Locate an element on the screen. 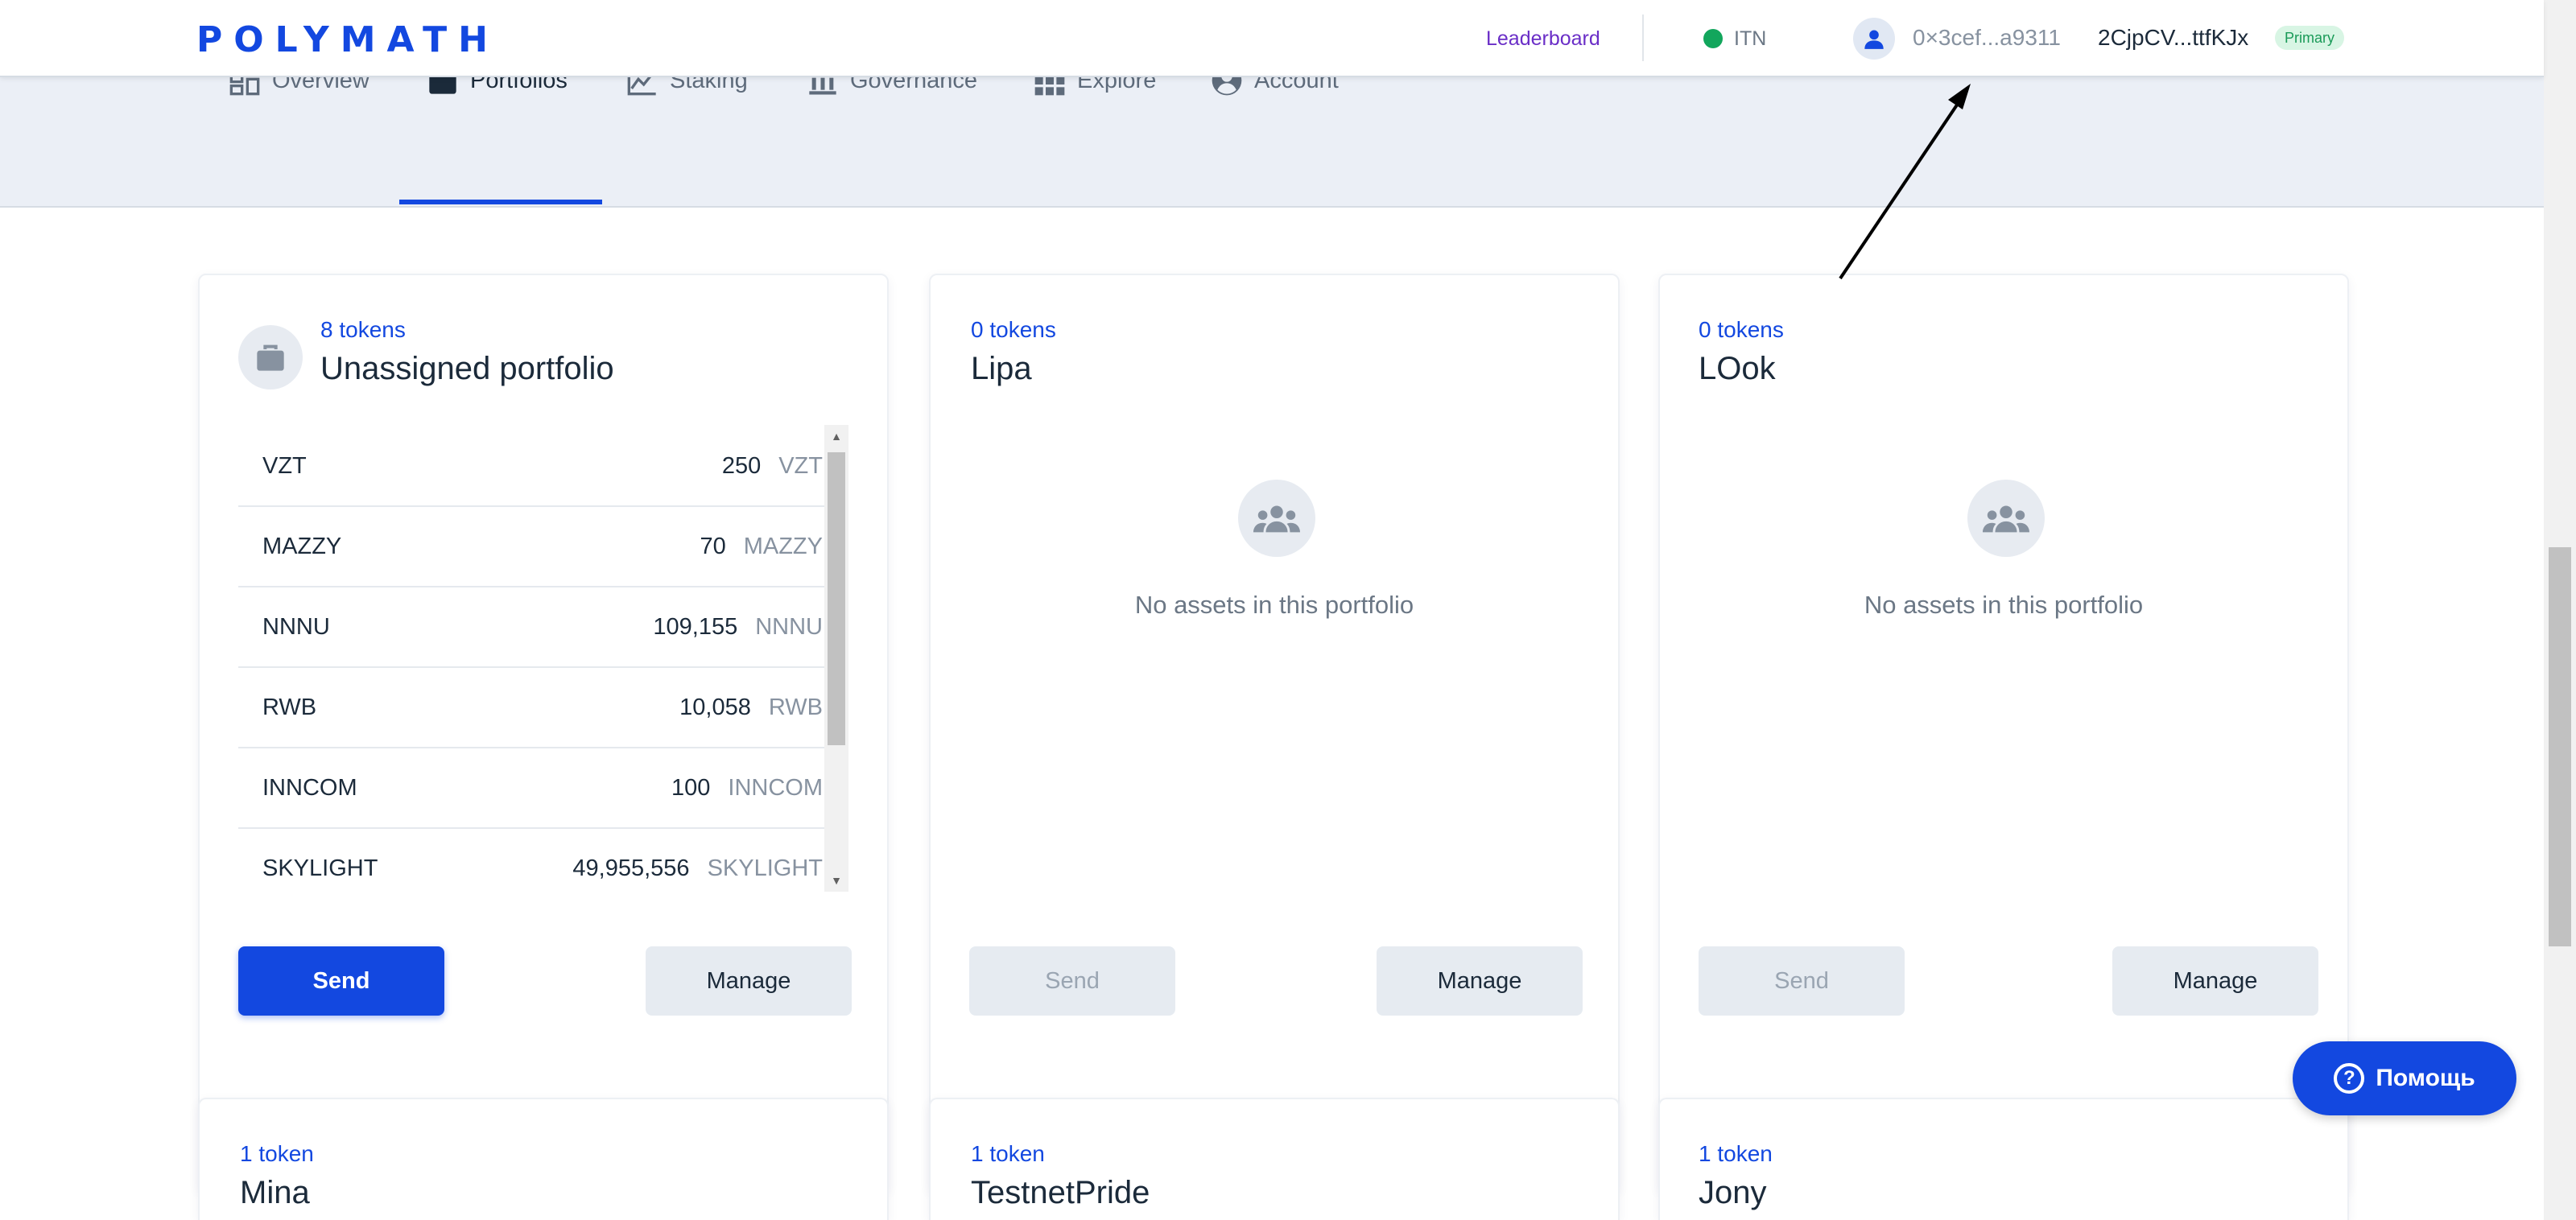  scroll-thumb is located at coordinates (836, 599).